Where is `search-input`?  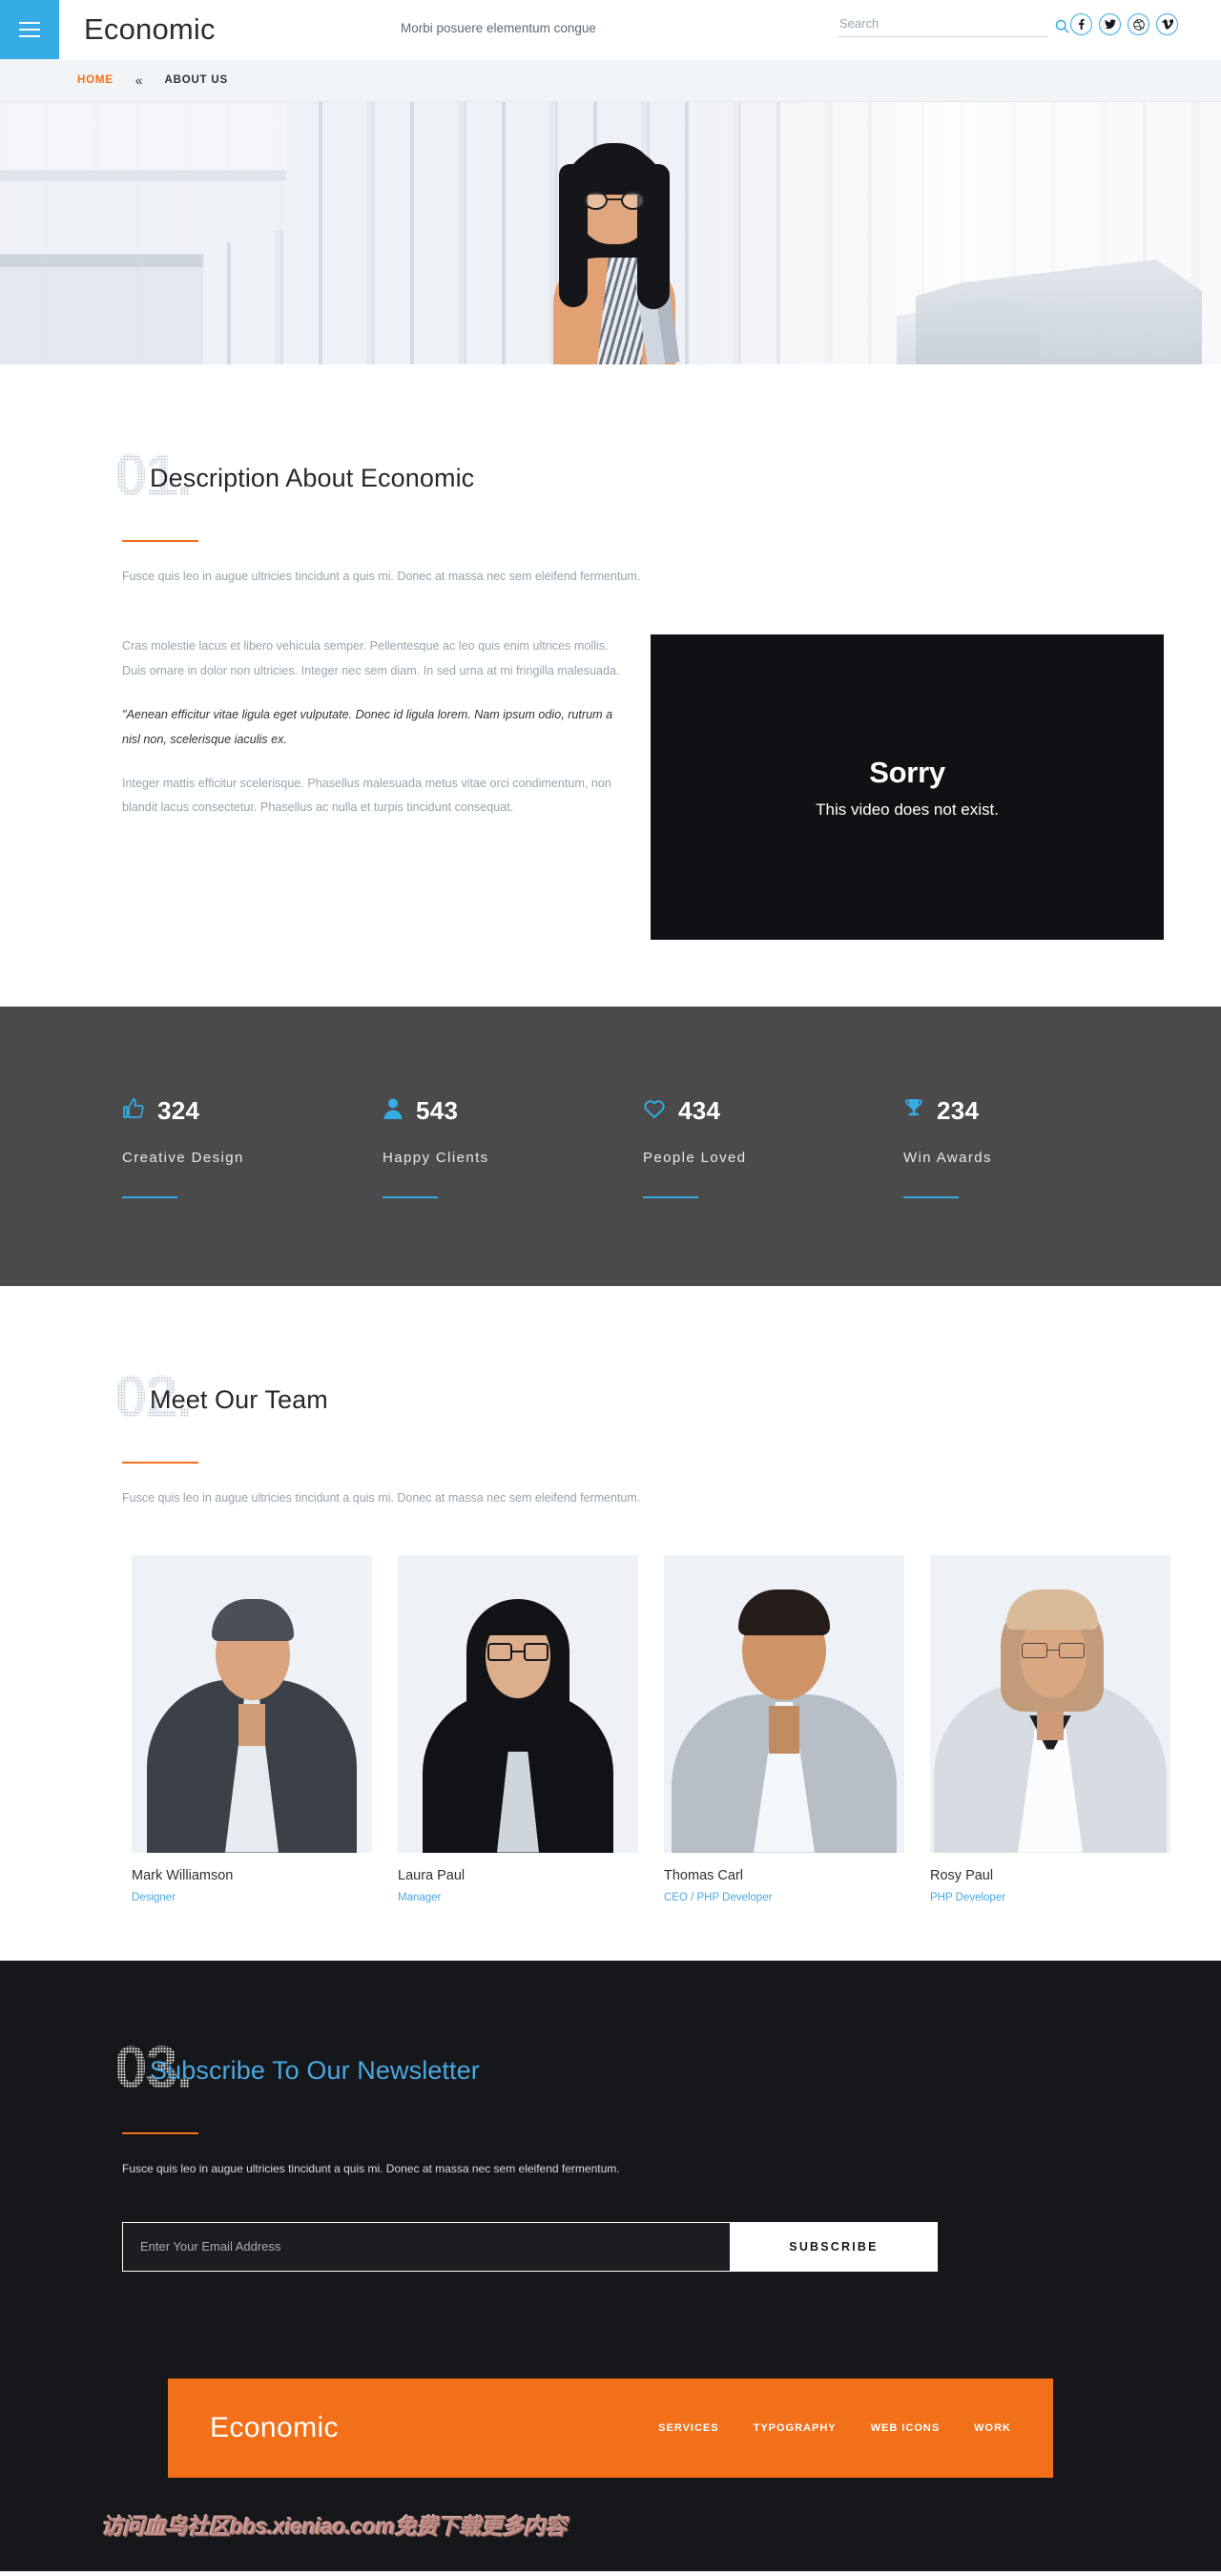
search-input is located at coordinates (942, 25).